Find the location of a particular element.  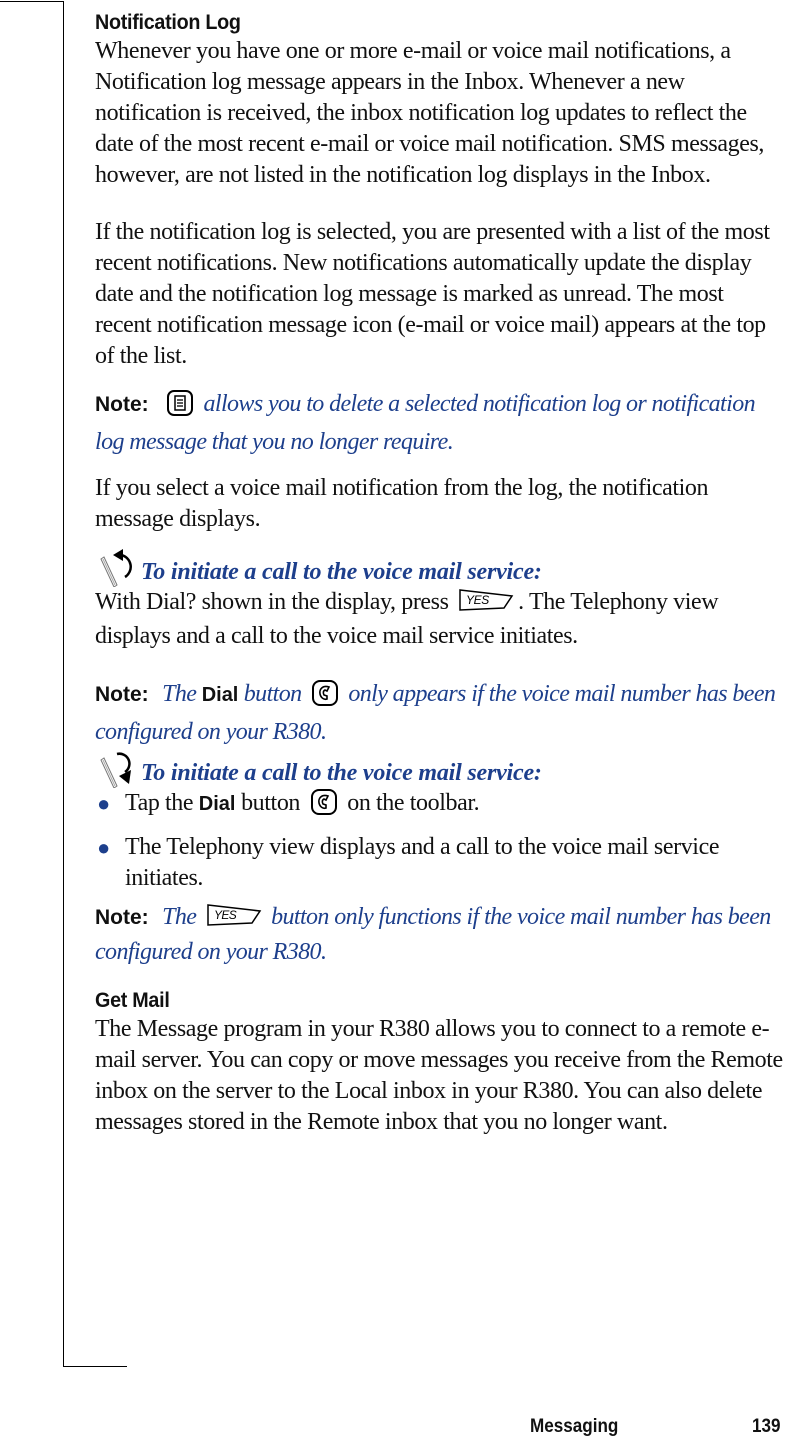

step-text: on the toolbar. is located at coordinates (413, 803).